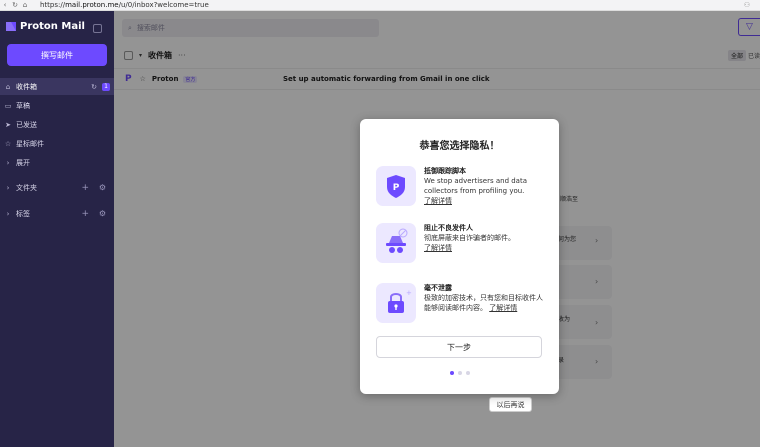 This screenshot has width=760, height=447. Describe the element at coordinates (94, 87) in the screenshot. I see `refresh-icon: ↻` at that location.